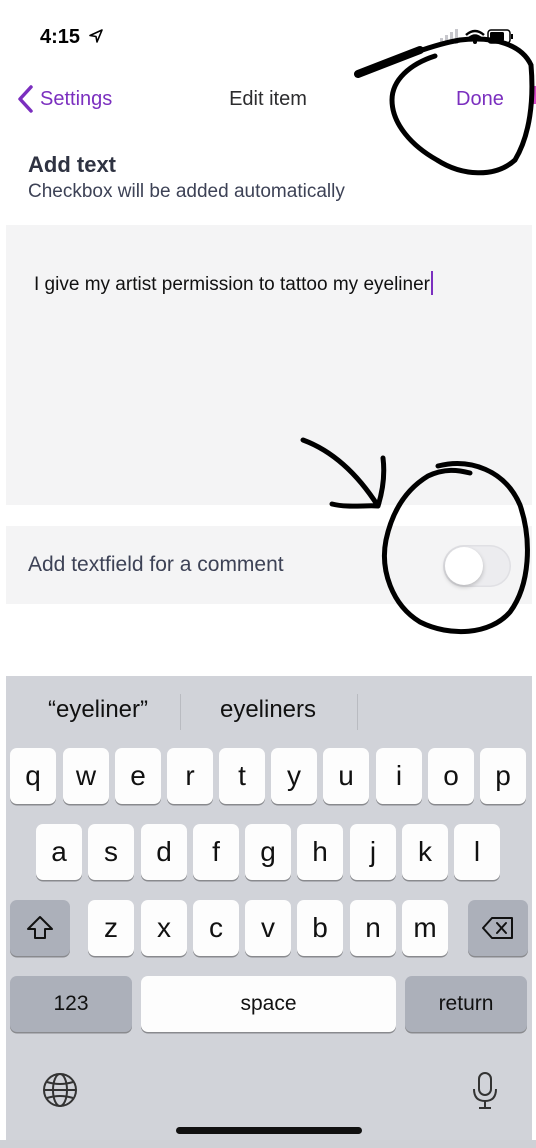 This screenshot has height=1148, width=536. I want to click on key-a: a, so click(59, 852).